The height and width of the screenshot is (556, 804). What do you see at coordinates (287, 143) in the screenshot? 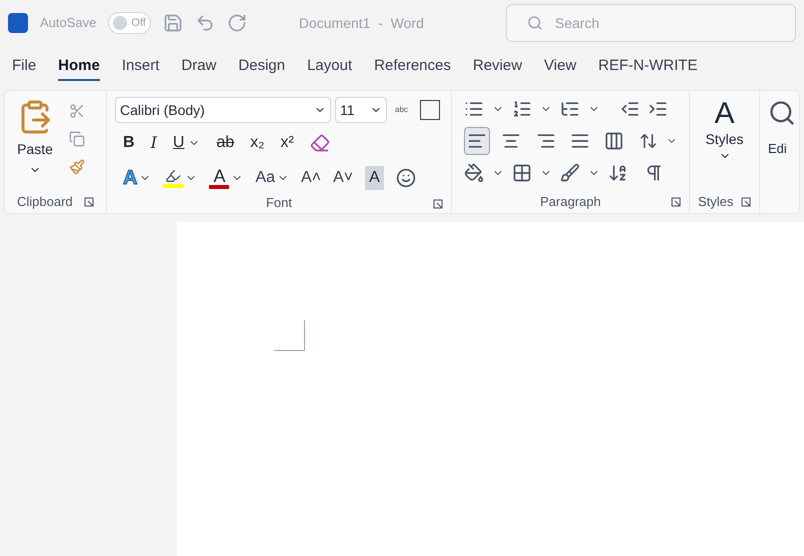
I see `format-button: x²` at bounding box center [287, 143].